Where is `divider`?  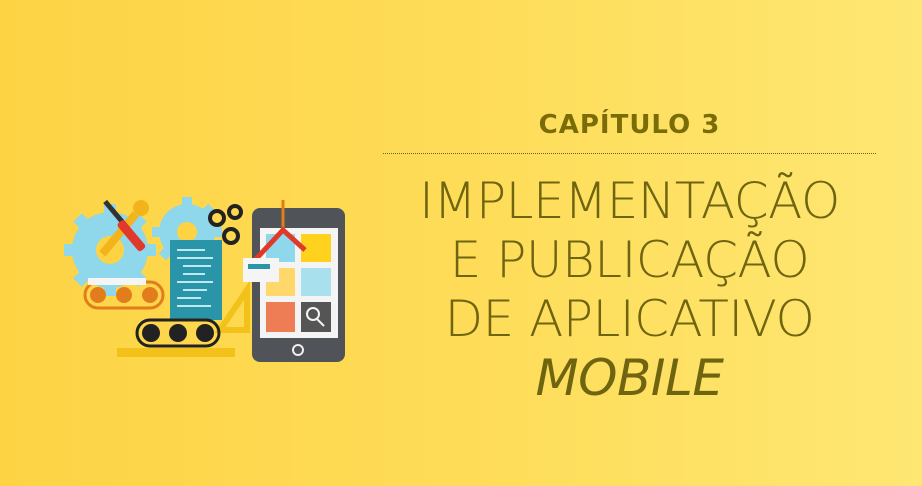
divider is located at coordinates (629, 153).